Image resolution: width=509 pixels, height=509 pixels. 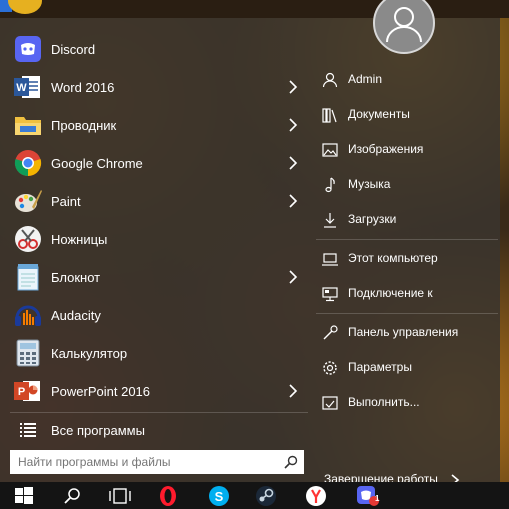 I want to click on app-item-audacity: Audacity, so click(x=154, y=315).